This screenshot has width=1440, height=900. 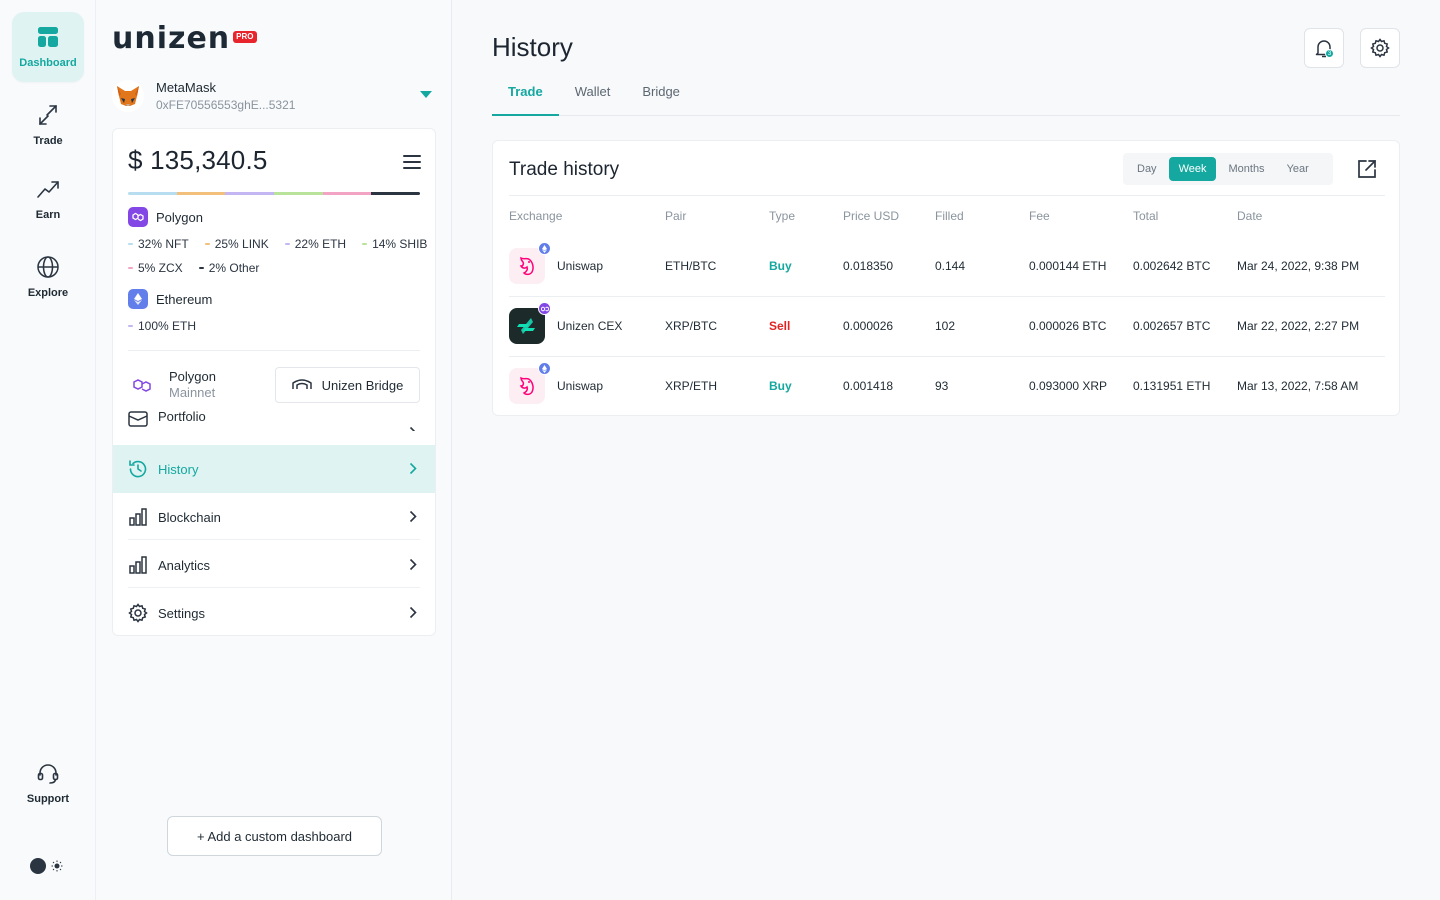 What do you see at coordinates (1172, 386) in the screenshot?
I see `cell-total: 0.131951 ETH` at bounding box center [1172, 386].